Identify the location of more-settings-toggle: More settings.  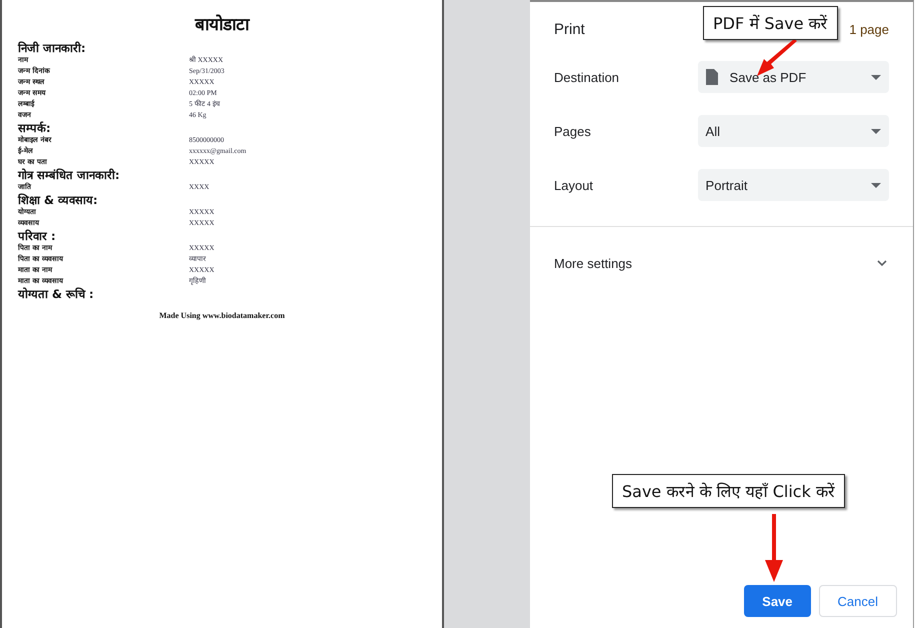
(721, 263).